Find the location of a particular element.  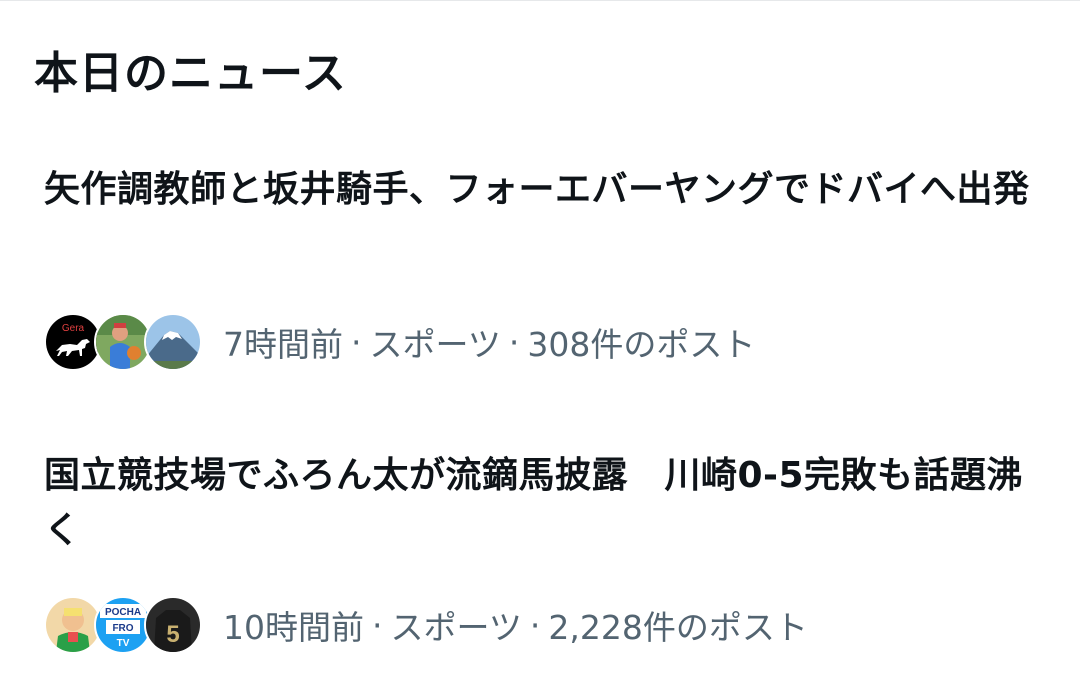

news-post-count: 308件のポスト is located at coordinates (641, 344).